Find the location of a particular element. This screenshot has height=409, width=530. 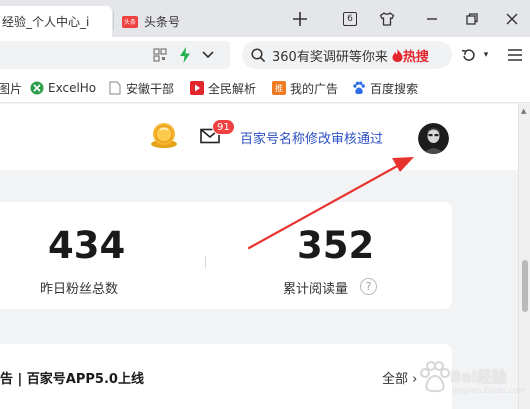

avatar is located at coordinates (433, 138).